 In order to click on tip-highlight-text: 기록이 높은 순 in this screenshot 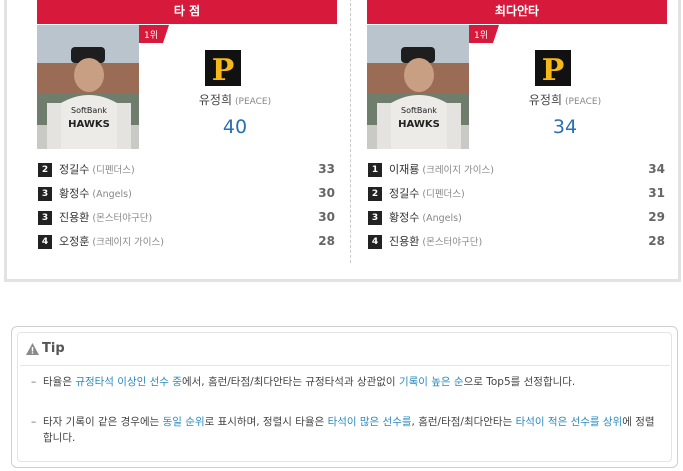, I will do `click(431, 382)`.